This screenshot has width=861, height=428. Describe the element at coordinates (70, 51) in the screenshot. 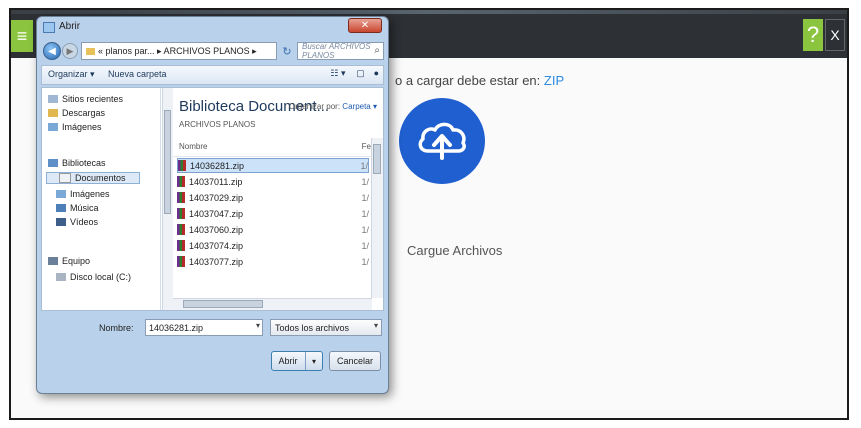

I see `forward-arrow-icon: ▶` at that location.